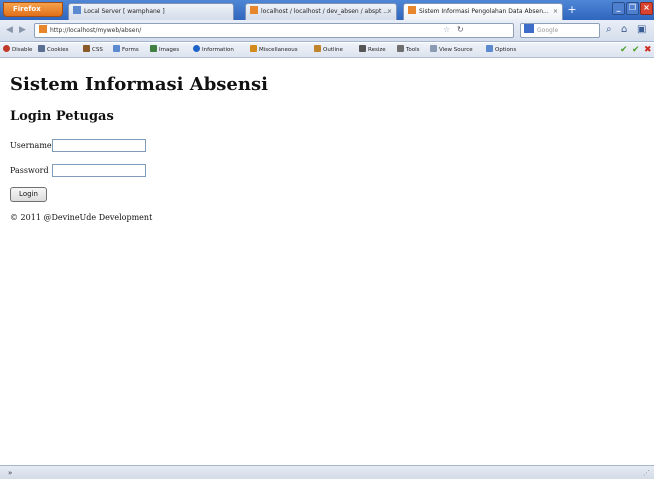 The width and height of the screenshot is (654, 479). Describe the element at coordinates (10, 473) in the screenshot. I see `status-chevron-icon: »` at that location.